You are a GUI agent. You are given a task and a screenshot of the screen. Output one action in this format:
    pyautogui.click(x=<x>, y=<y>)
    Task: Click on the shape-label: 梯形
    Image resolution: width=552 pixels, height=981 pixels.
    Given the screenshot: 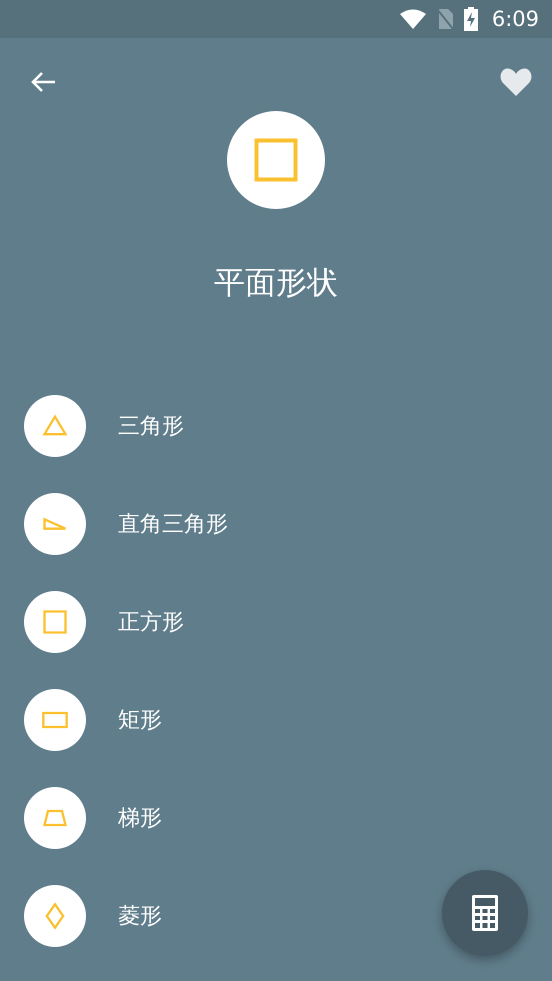 What is the action you would take?
    pyautogui.click(x=140, y=818)
    